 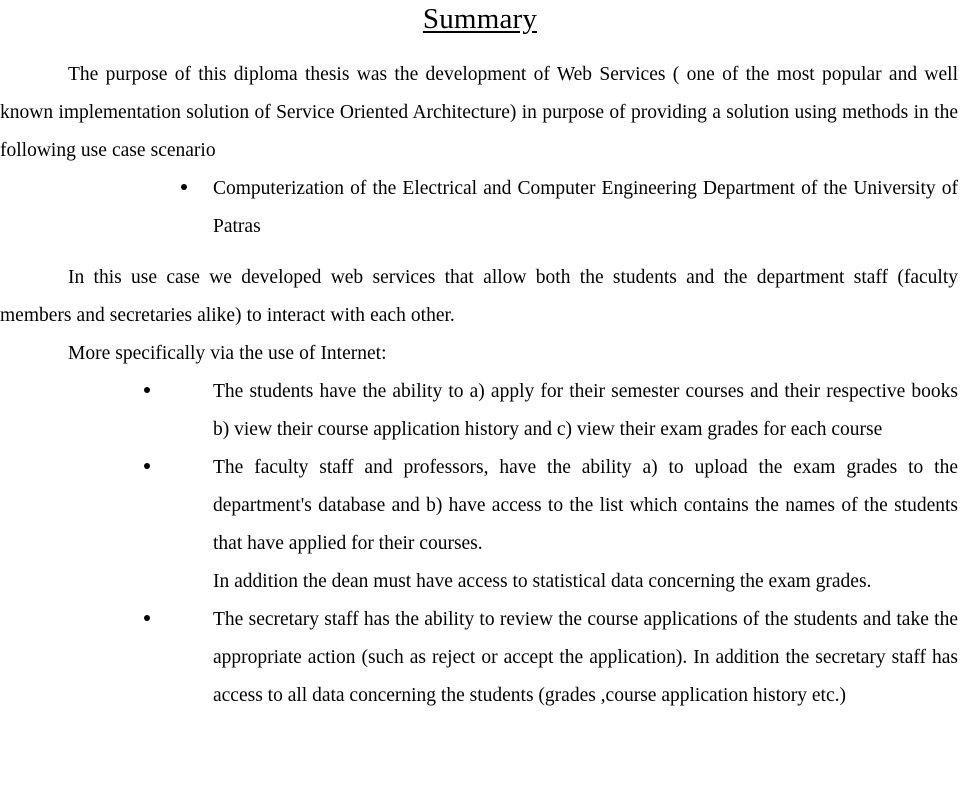 What do you see at coordinates (480, 46) in the screenshot?
I see `title-spacer` at bounding box center [480, 46].